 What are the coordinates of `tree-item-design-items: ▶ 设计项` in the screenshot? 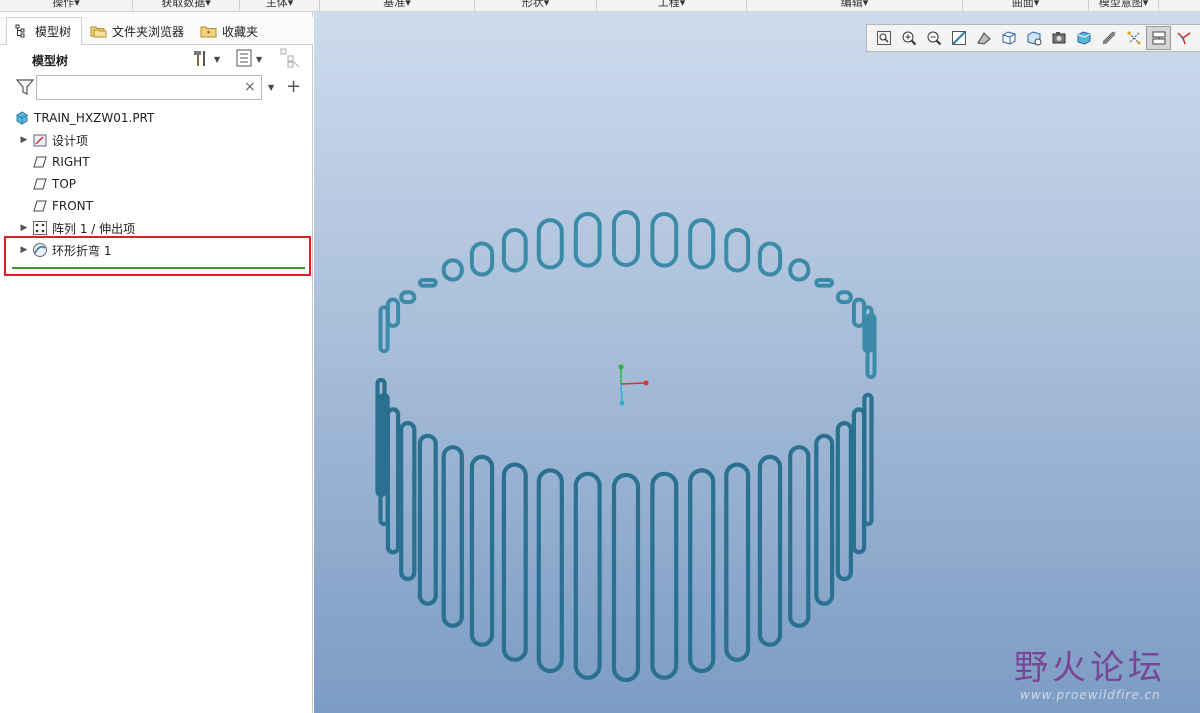 It's located at (53, 140).